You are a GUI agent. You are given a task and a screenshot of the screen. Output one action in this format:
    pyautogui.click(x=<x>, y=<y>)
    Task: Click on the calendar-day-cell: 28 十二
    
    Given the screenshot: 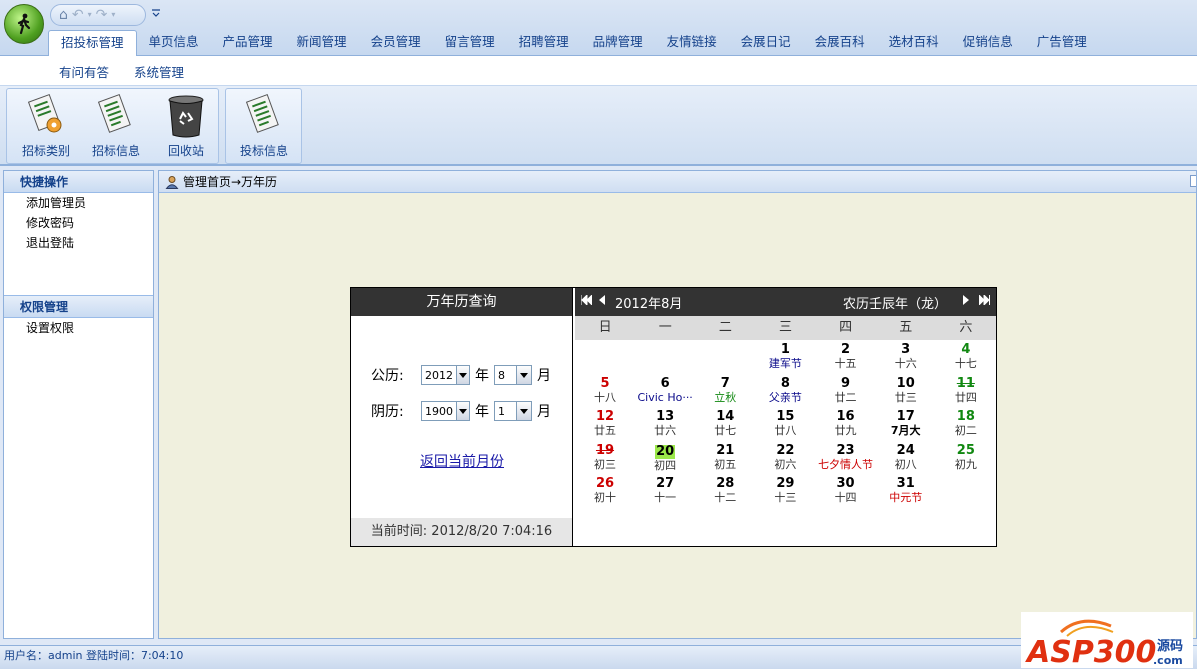 What is the action you would take?
    pyautogui.click(x=725, y=494)
    